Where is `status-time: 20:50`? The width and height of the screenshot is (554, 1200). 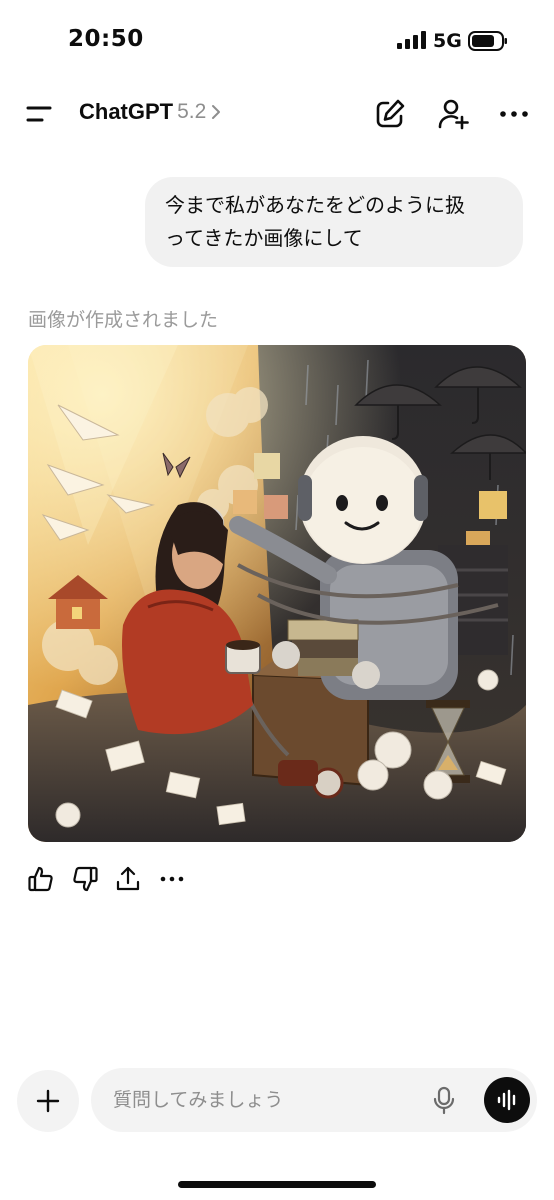
status-time: 20:50 is located at coordinates (106, 39).